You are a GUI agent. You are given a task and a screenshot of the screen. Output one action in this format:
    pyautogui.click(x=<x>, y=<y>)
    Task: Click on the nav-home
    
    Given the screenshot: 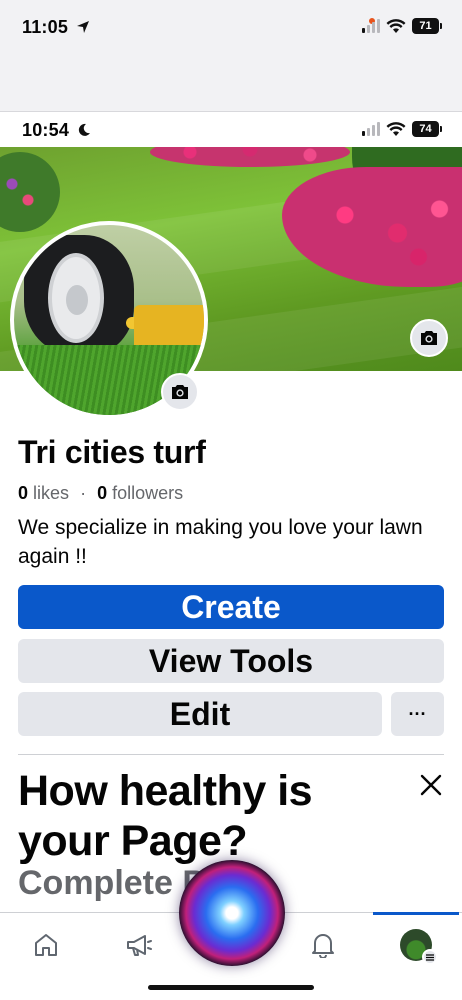 What is the action you would take?
    pyautogui.click(x=46, y=945)
    